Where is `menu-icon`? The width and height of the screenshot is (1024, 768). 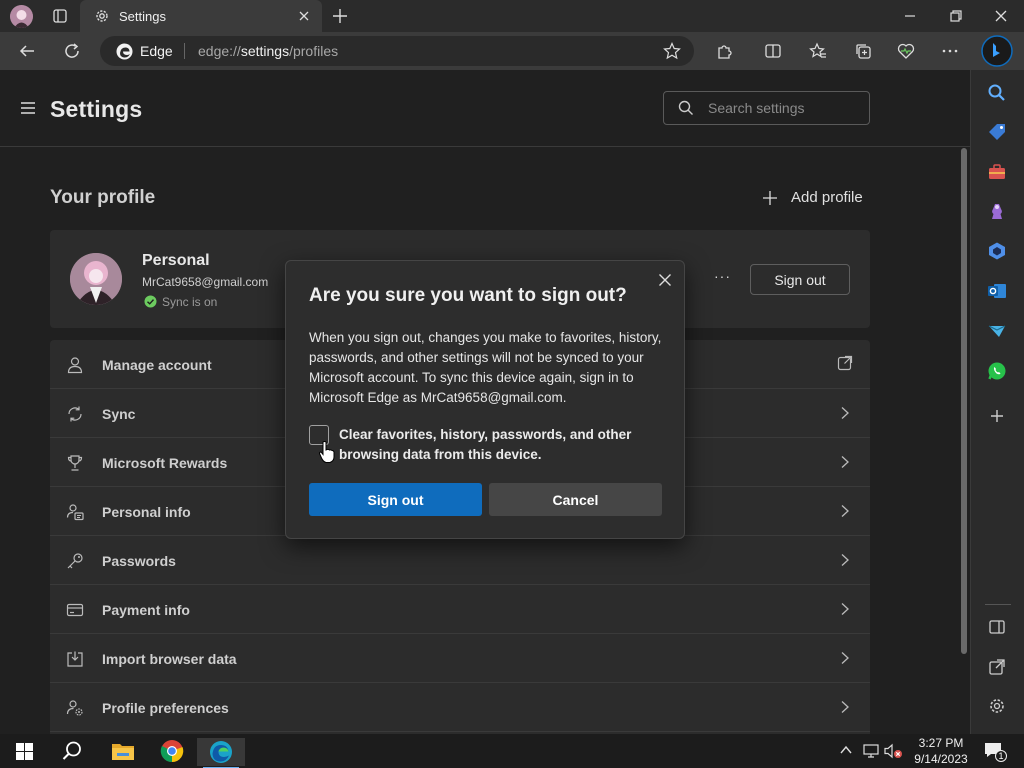
menu-icon is located at coordinates (28, 108).